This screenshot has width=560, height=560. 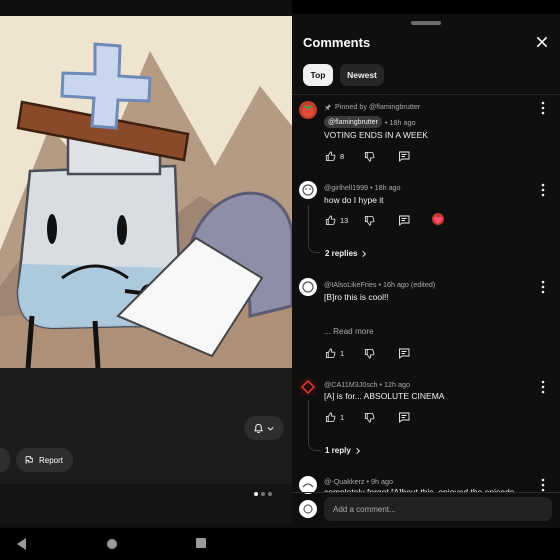 What do you see at coordinates (337, 42) in the screenshot?
I see `panel-title: Comments` at bounding box center [337, 42].